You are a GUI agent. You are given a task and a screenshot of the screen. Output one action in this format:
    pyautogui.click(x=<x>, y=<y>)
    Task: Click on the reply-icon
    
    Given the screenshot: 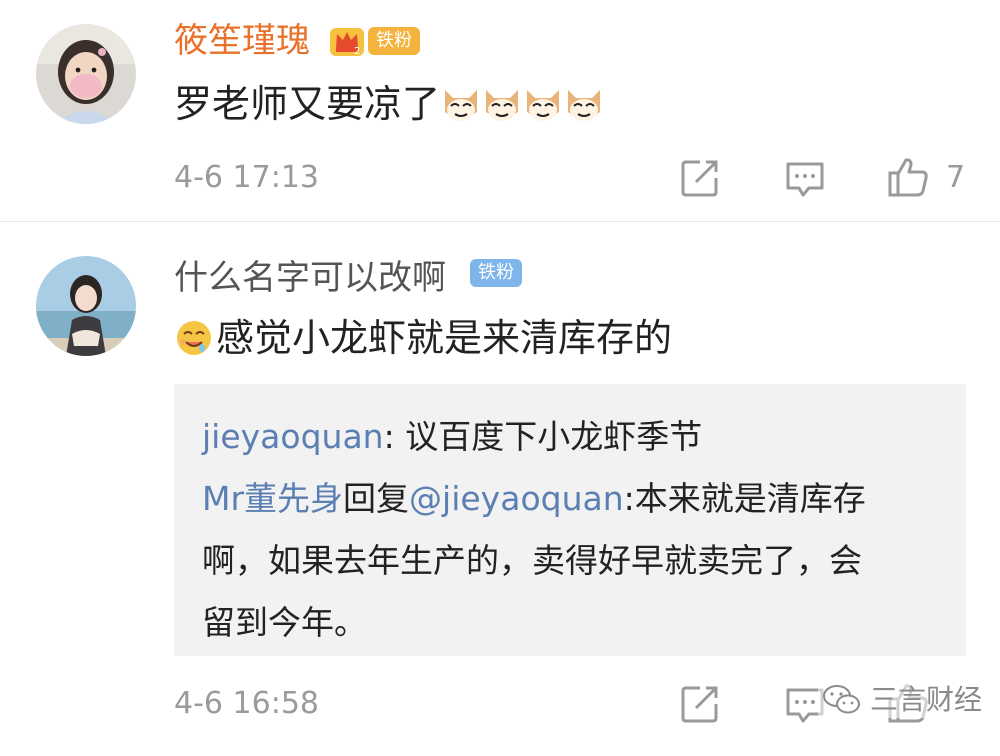 What is the action you would take?
    pyautogui.click(x=805, y=178)
    